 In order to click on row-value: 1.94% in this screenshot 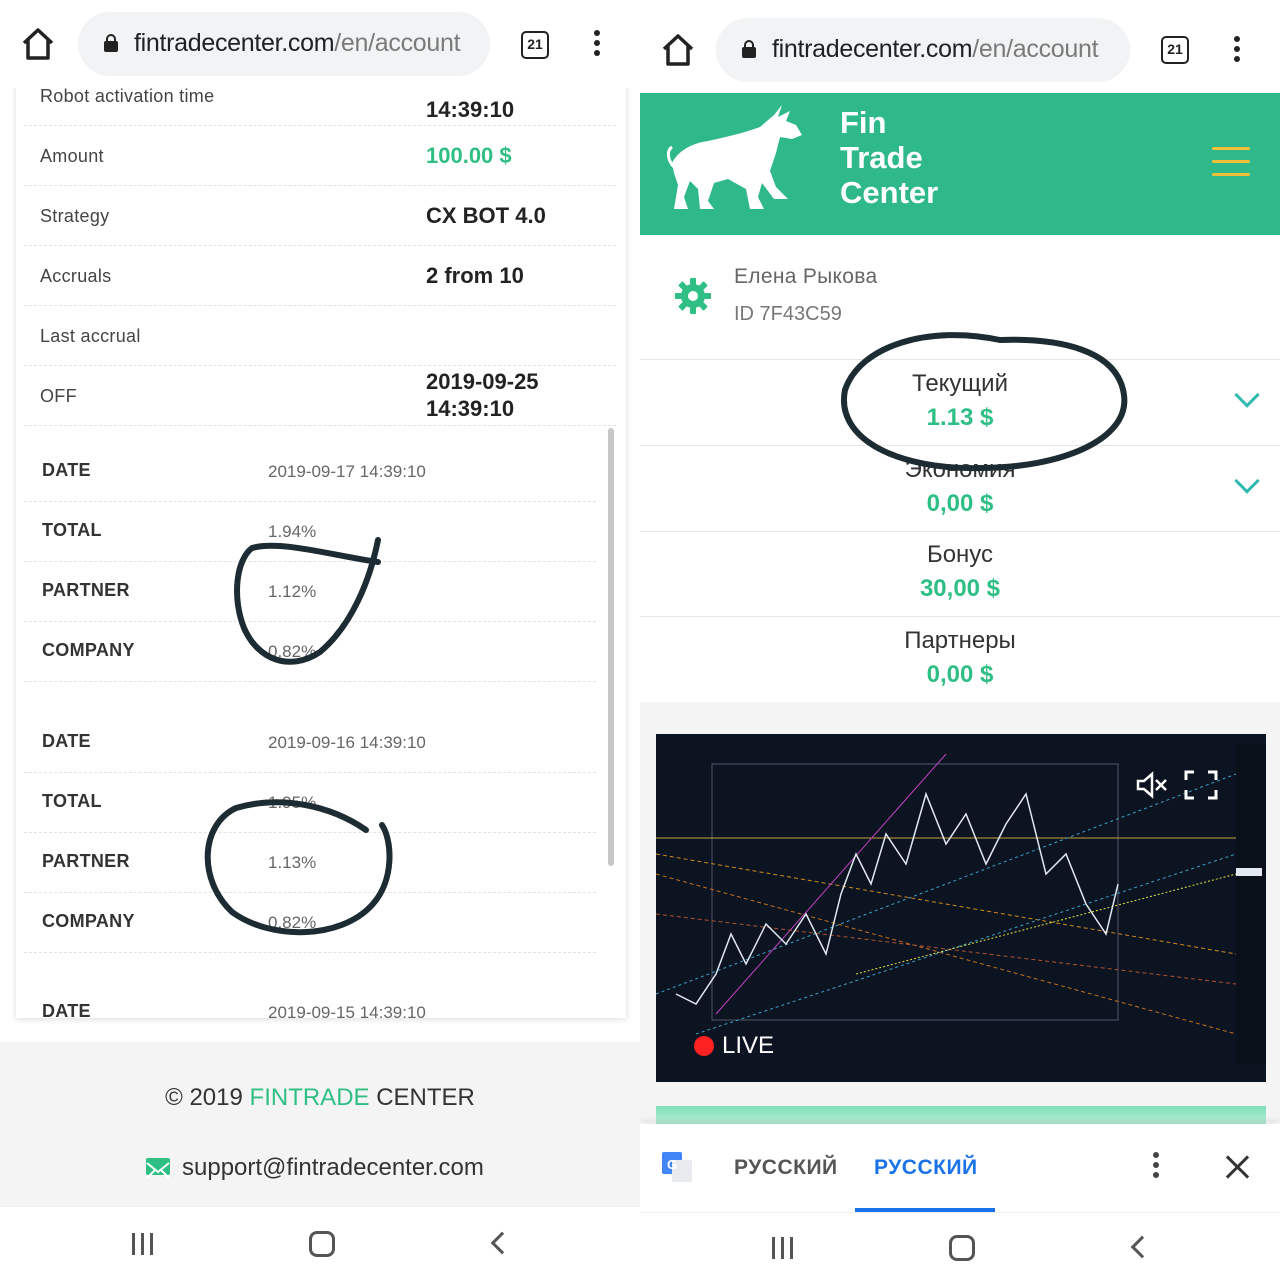, I will do `click(292, 531)`.